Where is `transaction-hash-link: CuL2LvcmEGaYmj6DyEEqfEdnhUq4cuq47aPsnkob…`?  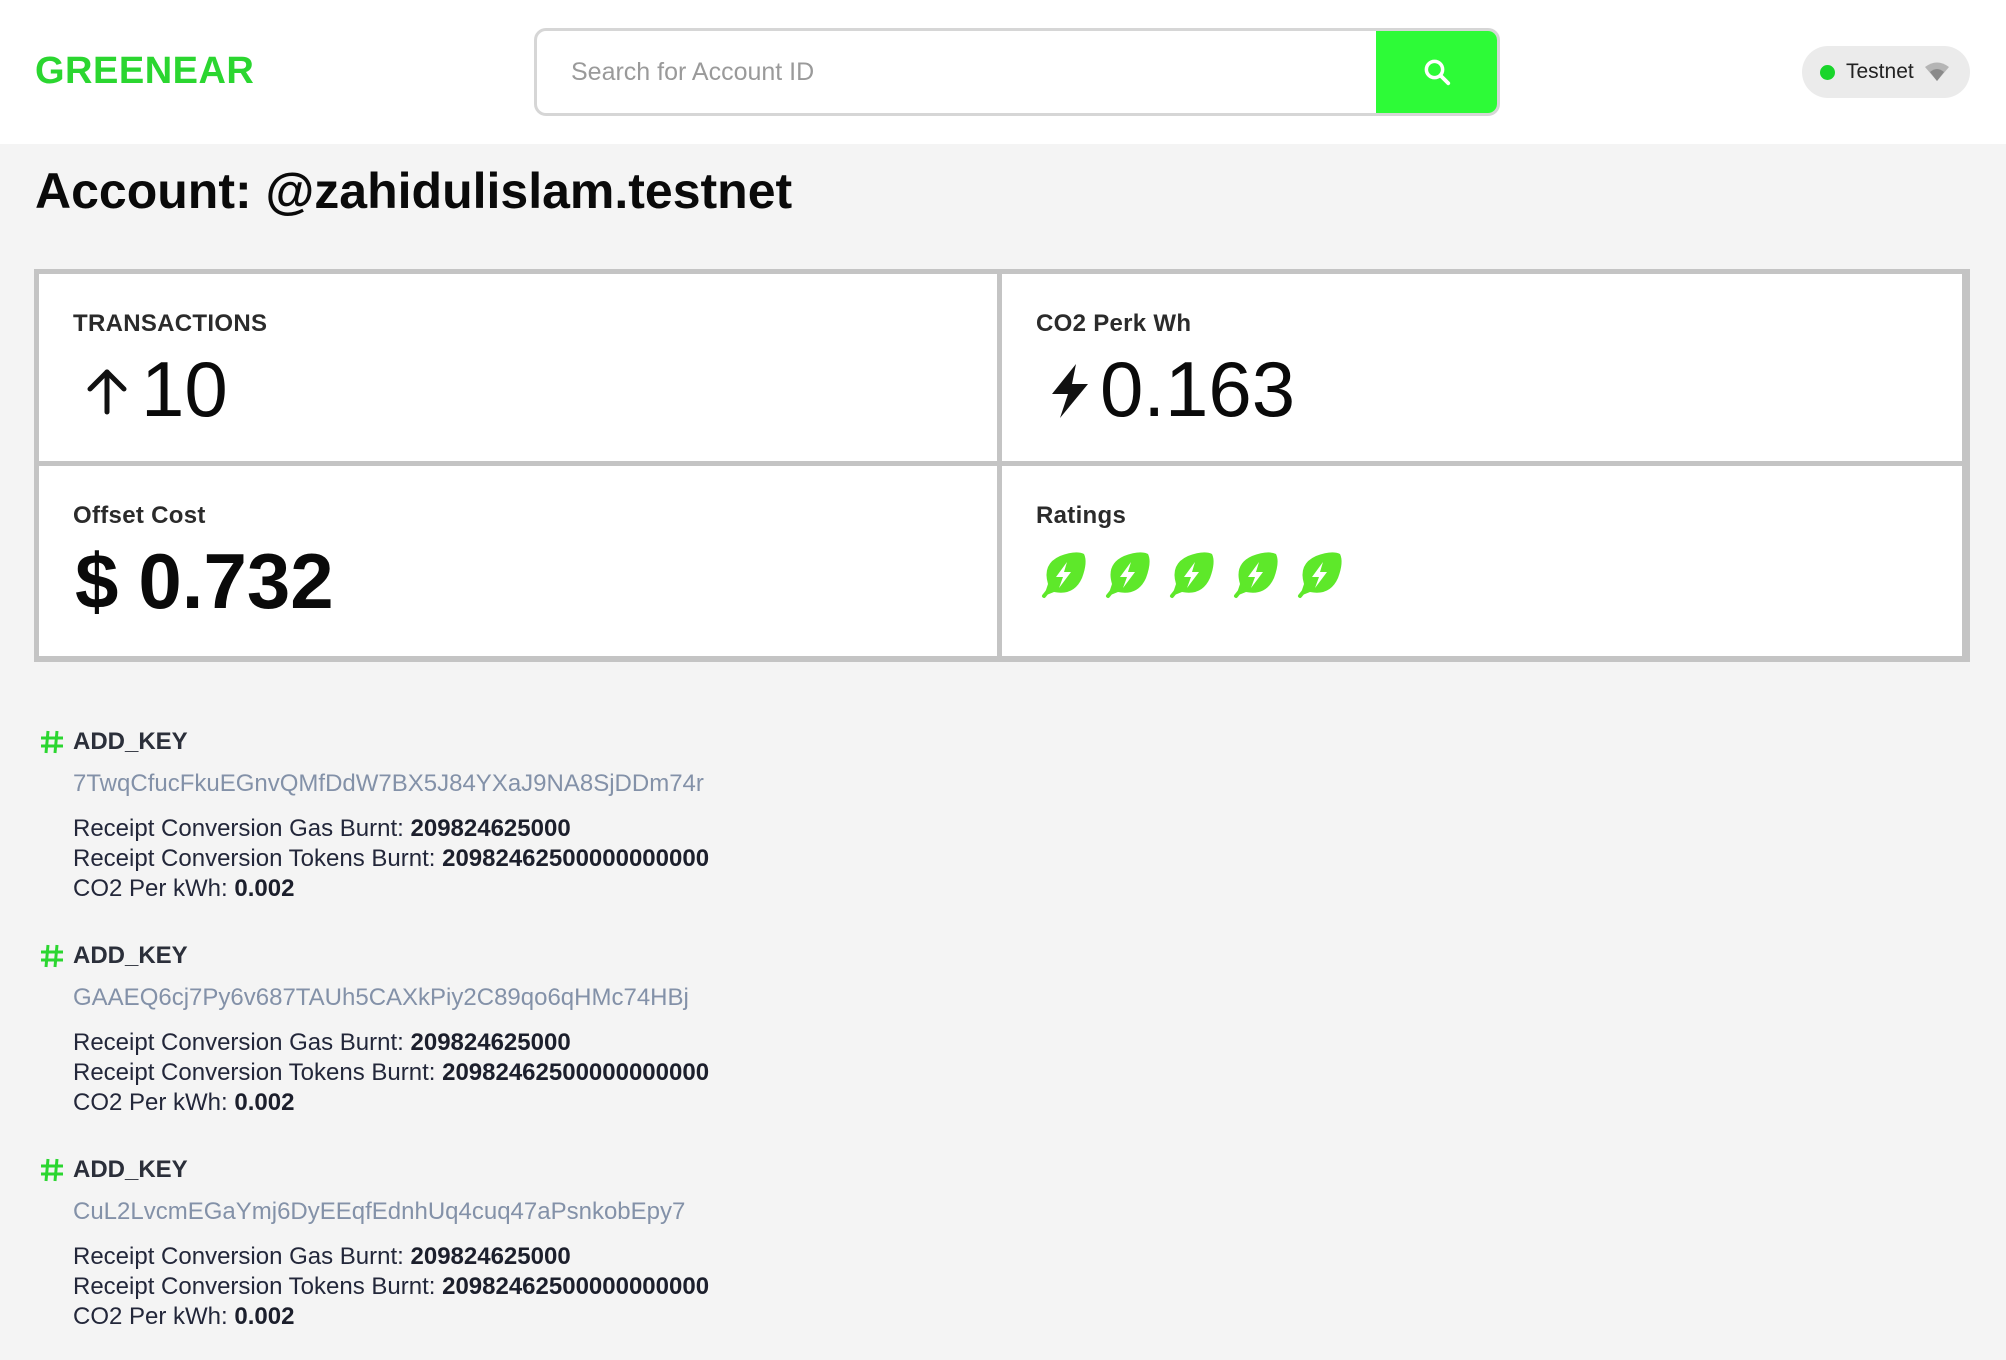 transaction-hash-link: CuL2LvcmEGaYmj6DyEEqfEdnhUq4cuq47aPsnkob… is located at coordinates (391, 1214).